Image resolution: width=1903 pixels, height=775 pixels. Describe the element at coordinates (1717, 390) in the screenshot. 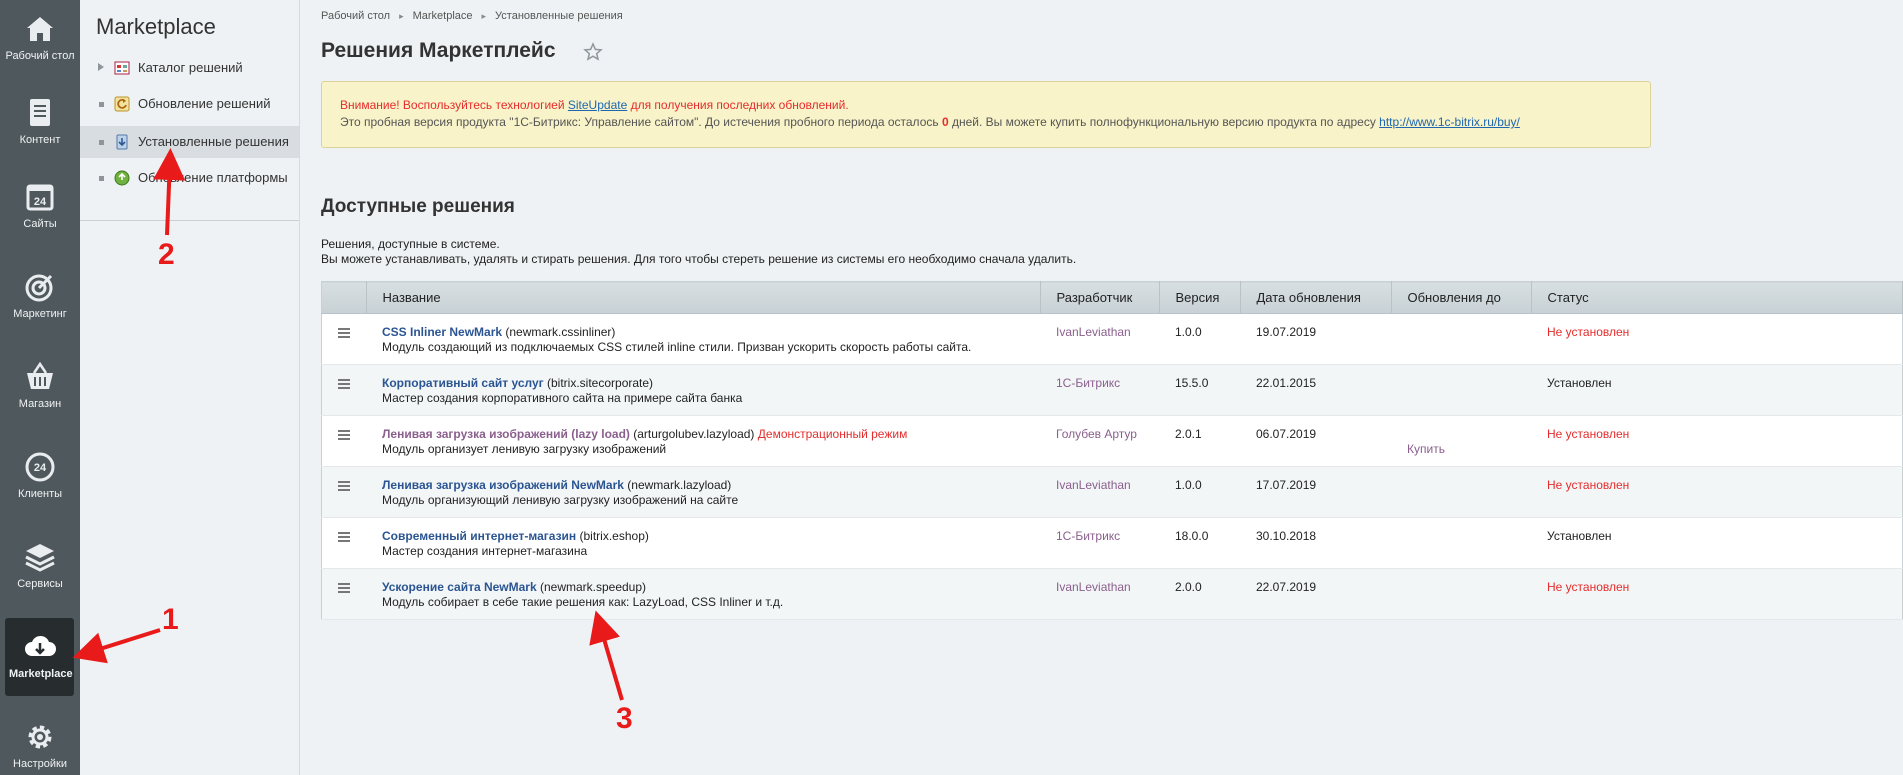

I see `row-status-cell: Установлен` at that location.